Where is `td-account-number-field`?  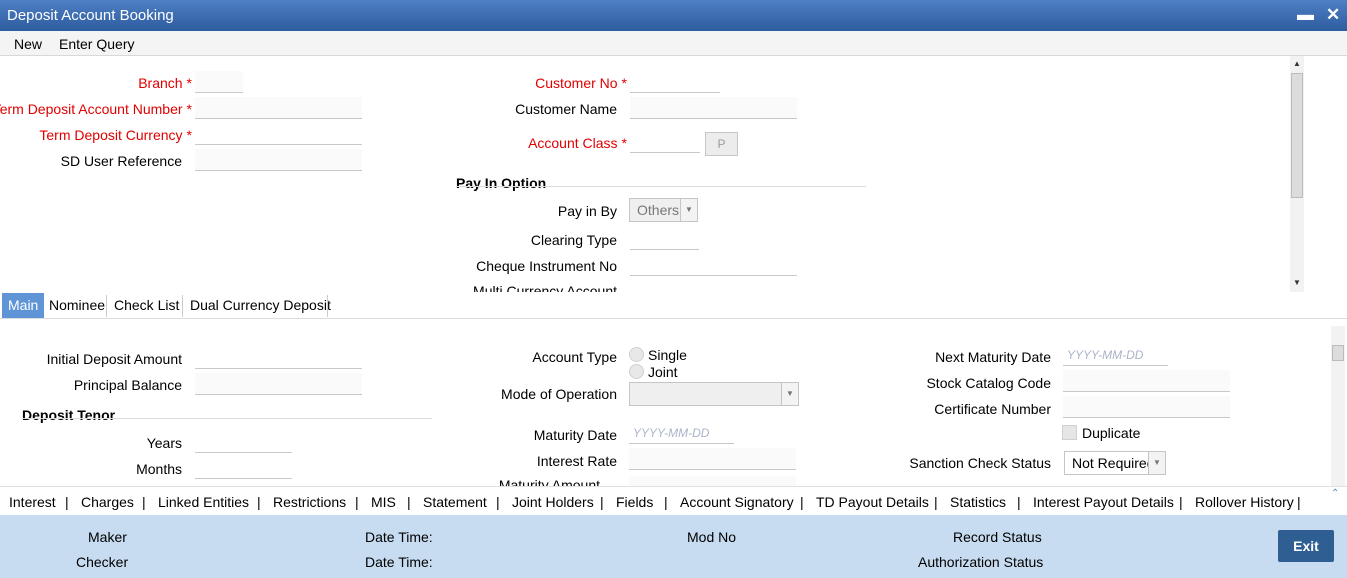 td-account-number-field is located at coordinates (278, 108).